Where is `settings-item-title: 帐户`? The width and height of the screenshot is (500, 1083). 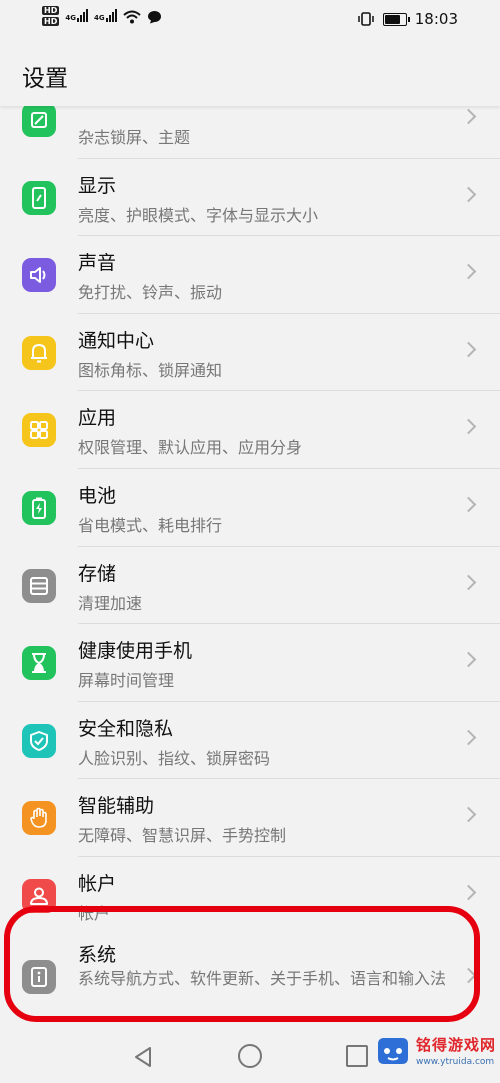
settings-item-title: 帐户 is located at coordinates (97, 883).